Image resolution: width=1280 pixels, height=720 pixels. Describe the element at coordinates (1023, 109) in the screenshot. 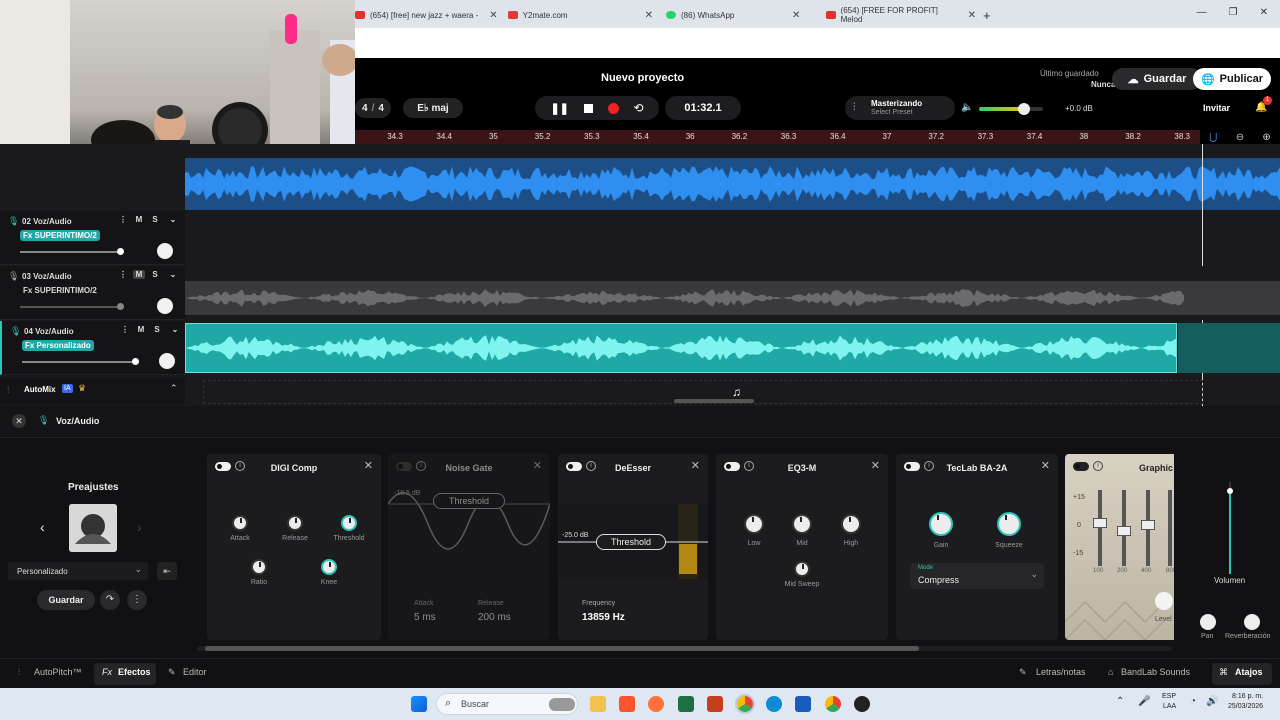

I see `volume-knob` at that location.